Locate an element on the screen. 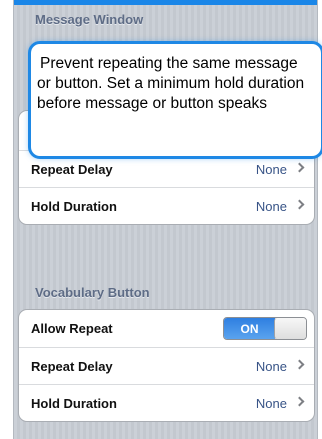  top-edge-strip is located at coordinates (165, 2).